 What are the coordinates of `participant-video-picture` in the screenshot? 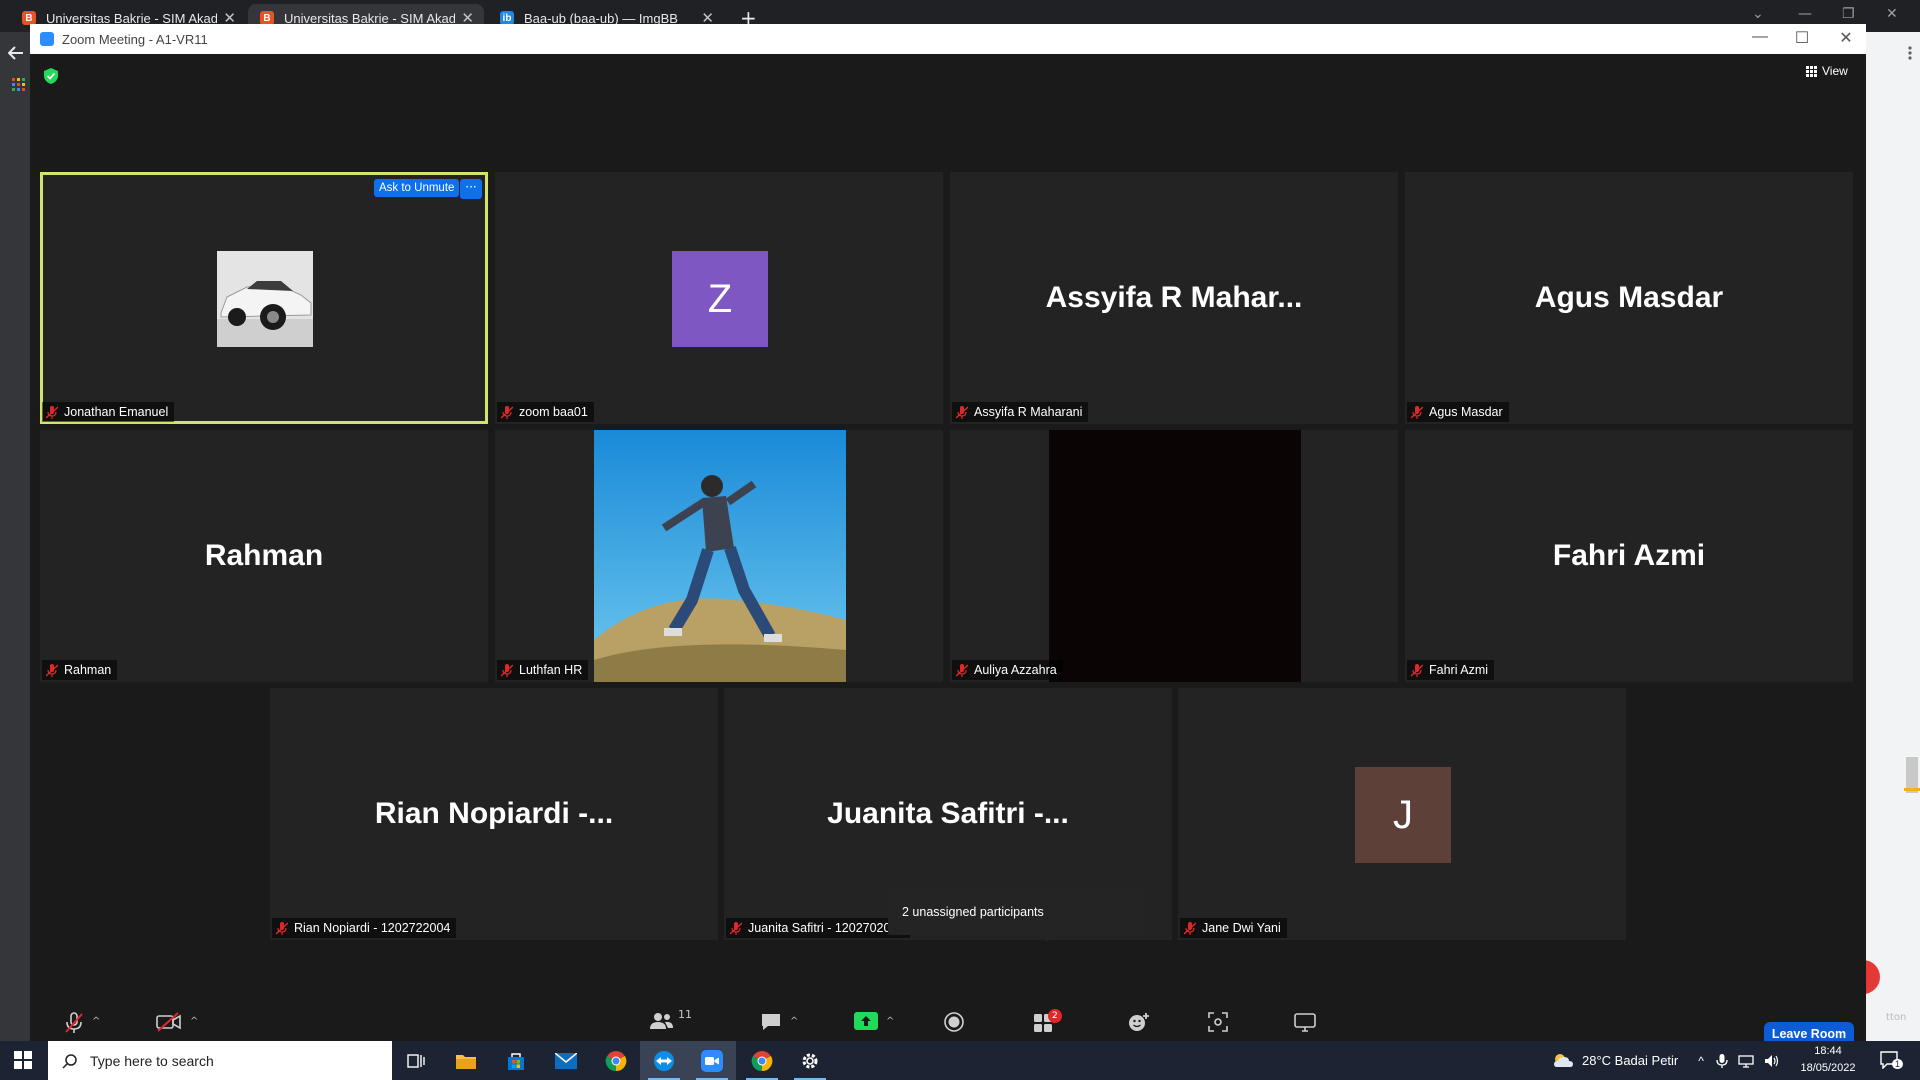 It's located at (720, 556).